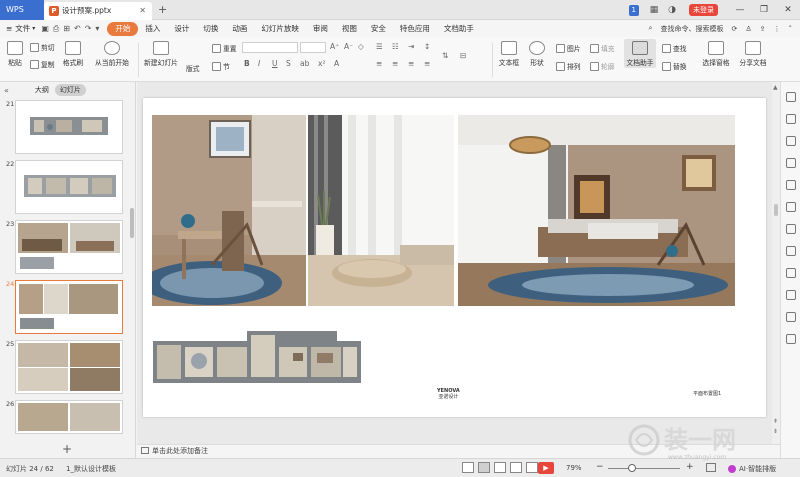 The height and width of the screenshot is (477, 800). What do you see at coordinates (672, 10) in the screenshot?
I see `skin-icon: ◑` at bounding box center [672, 10].